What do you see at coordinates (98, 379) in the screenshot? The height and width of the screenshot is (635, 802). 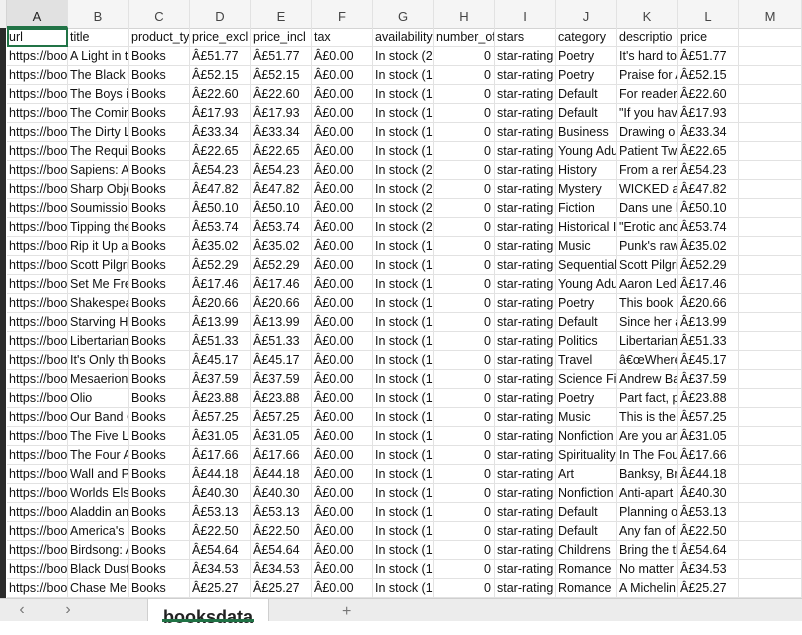 I see `data-cell: Mesaerion` at bounding box center [98, 379].